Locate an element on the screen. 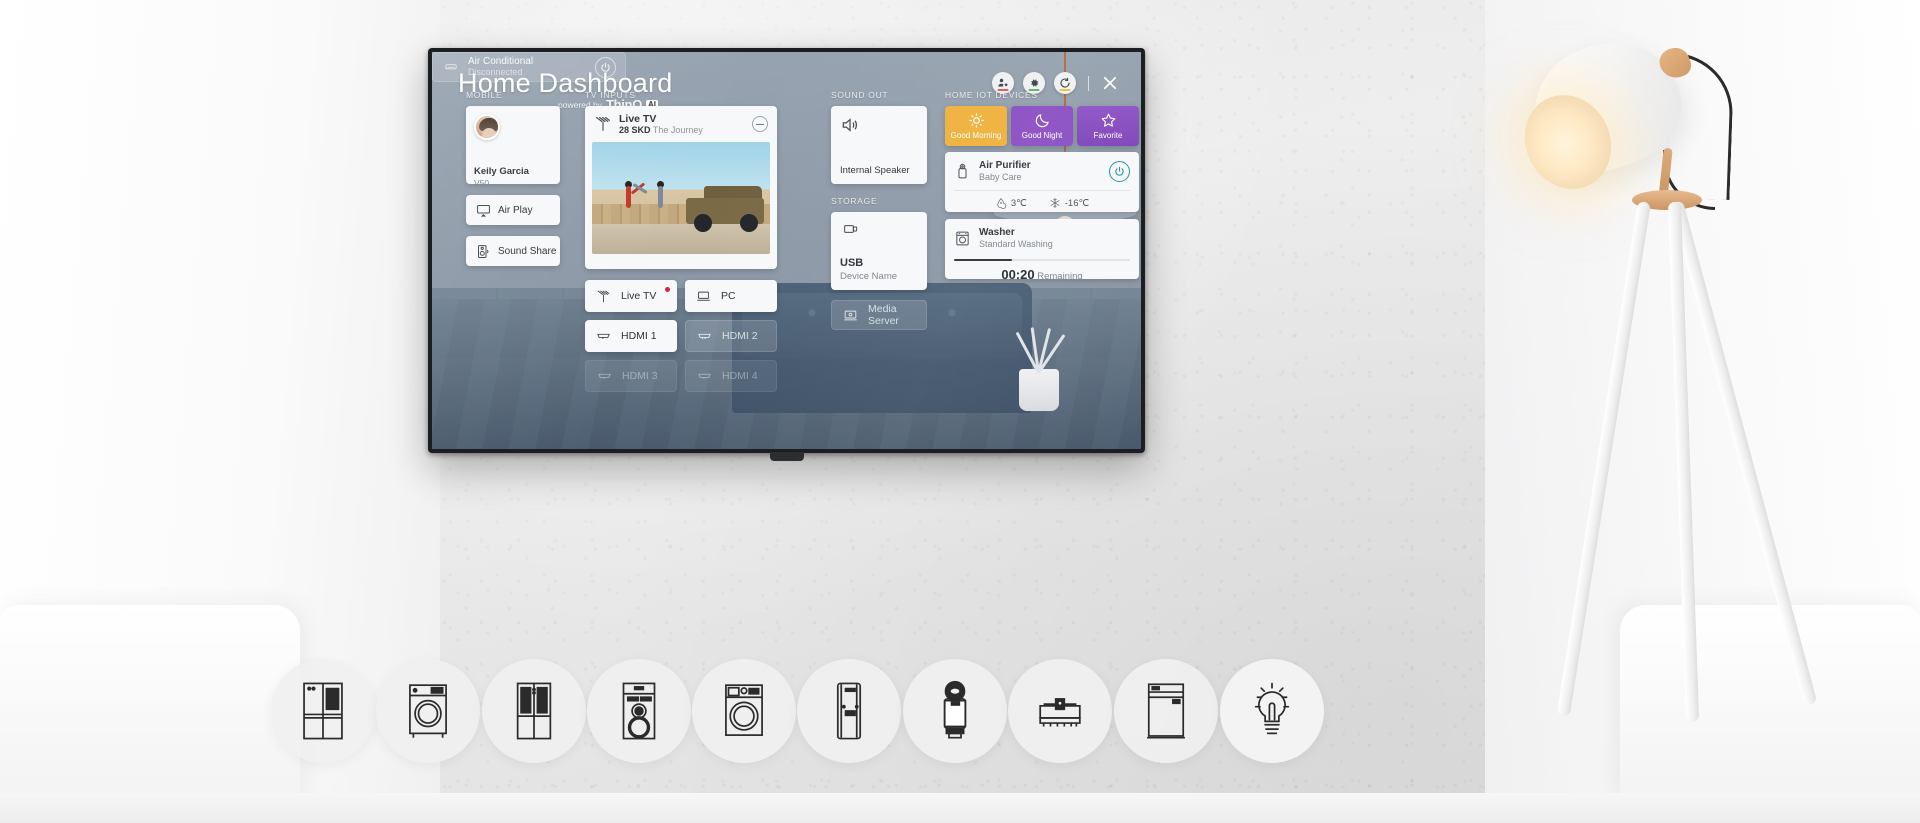 This screenshot has width=1920, height=823. lamp-leg is located at coordinates (1603, 458).